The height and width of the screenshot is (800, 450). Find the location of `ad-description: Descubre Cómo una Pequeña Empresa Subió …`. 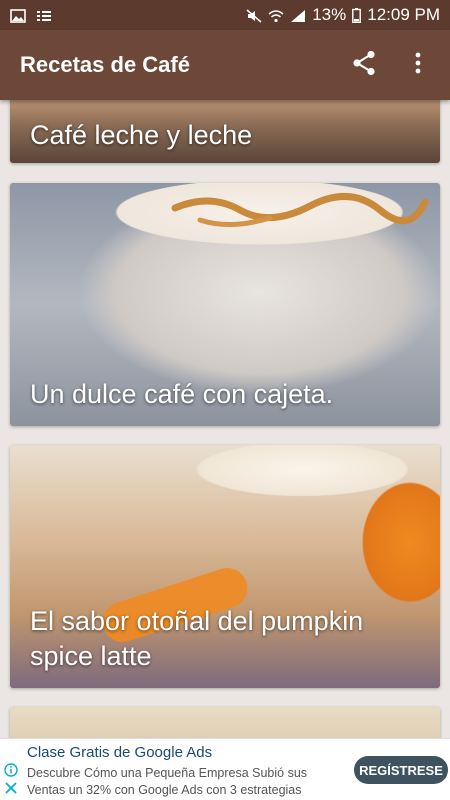

ad-description: Descubre Cómo una Pequeña Empresa Subió … is located at coordinates (187, 782).